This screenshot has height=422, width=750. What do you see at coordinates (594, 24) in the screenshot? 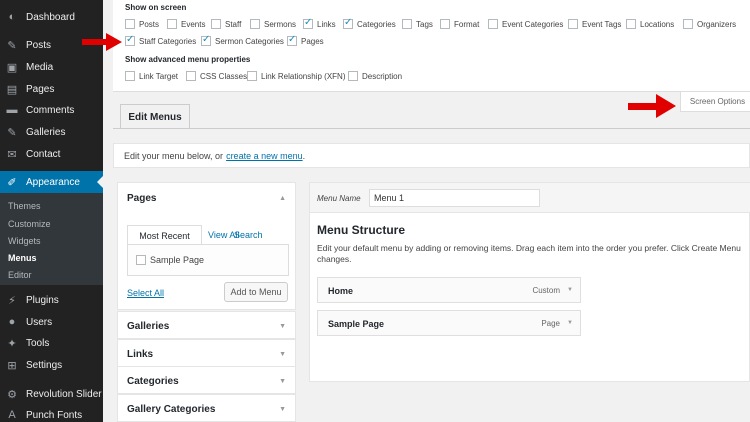
I see `checkbox-event-tags: Event Tags` at bounding box center [594, 24].